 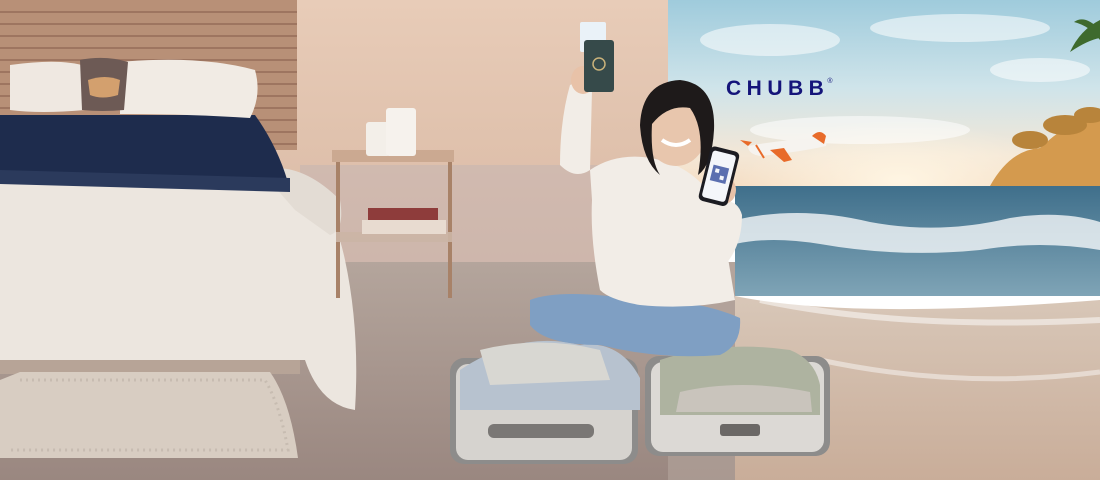 What do you see at coordinates (830, 81) in the screenshot?
I see `registered-mark: ®` at bounding box center [830, 81].